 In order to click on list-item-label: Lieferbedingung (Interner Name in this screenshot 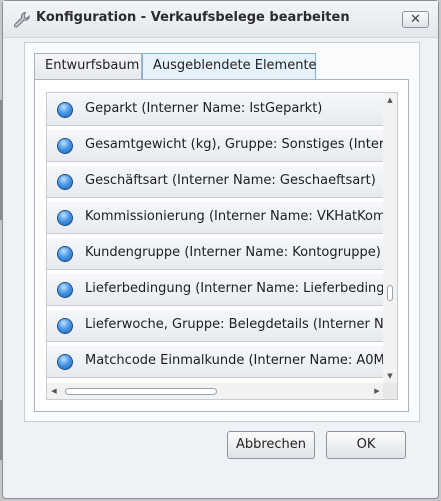, I will do `click(234, 288)`.